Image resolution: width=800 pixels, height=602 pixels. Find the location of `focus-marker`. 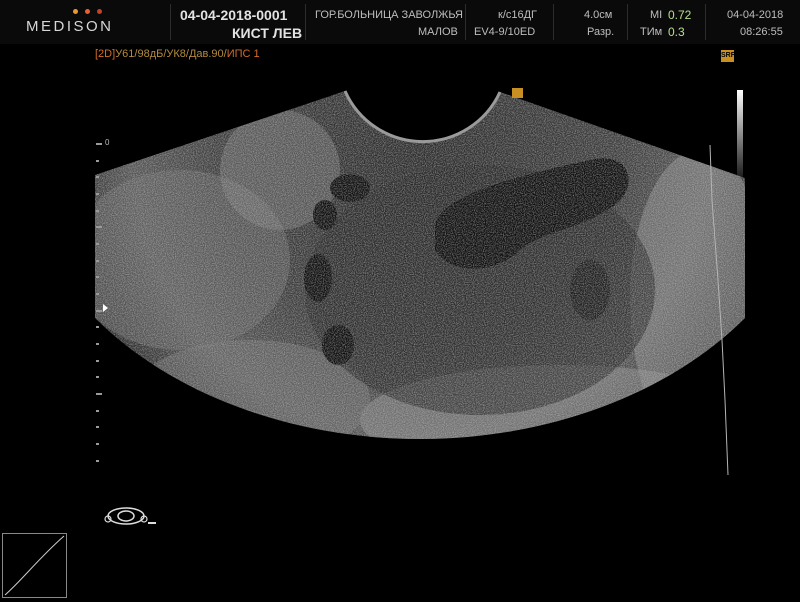

focus-marker is located at coordinates (105, 308).